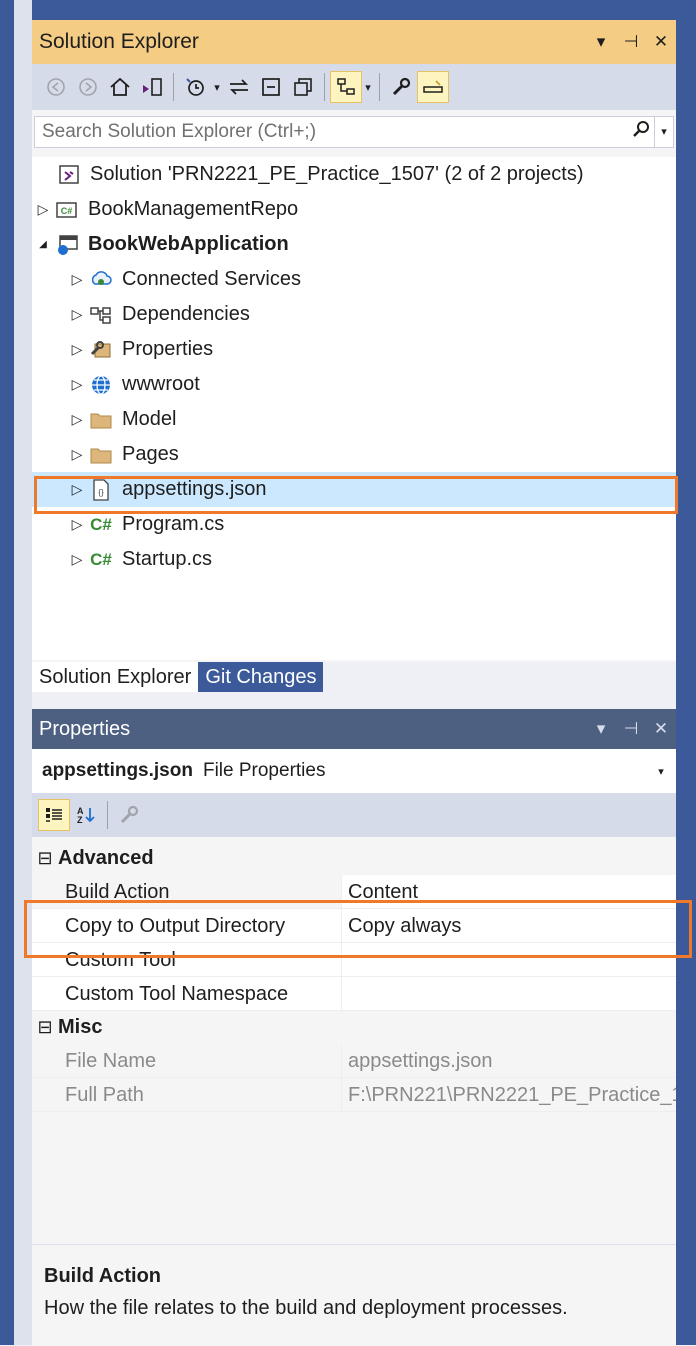  I want to click on csharp-file-icon: C#, so click(101, 559).